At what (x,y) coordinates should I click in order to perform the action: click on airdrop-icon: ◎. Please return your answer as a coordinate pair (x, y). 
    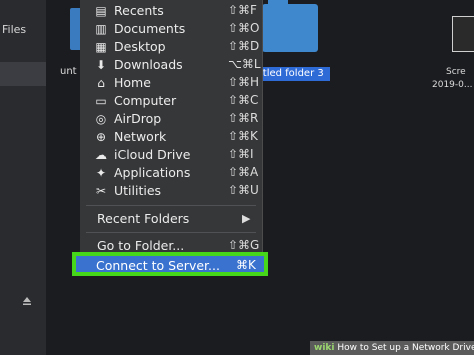
    Looking at the image, I should click on (101, 119).